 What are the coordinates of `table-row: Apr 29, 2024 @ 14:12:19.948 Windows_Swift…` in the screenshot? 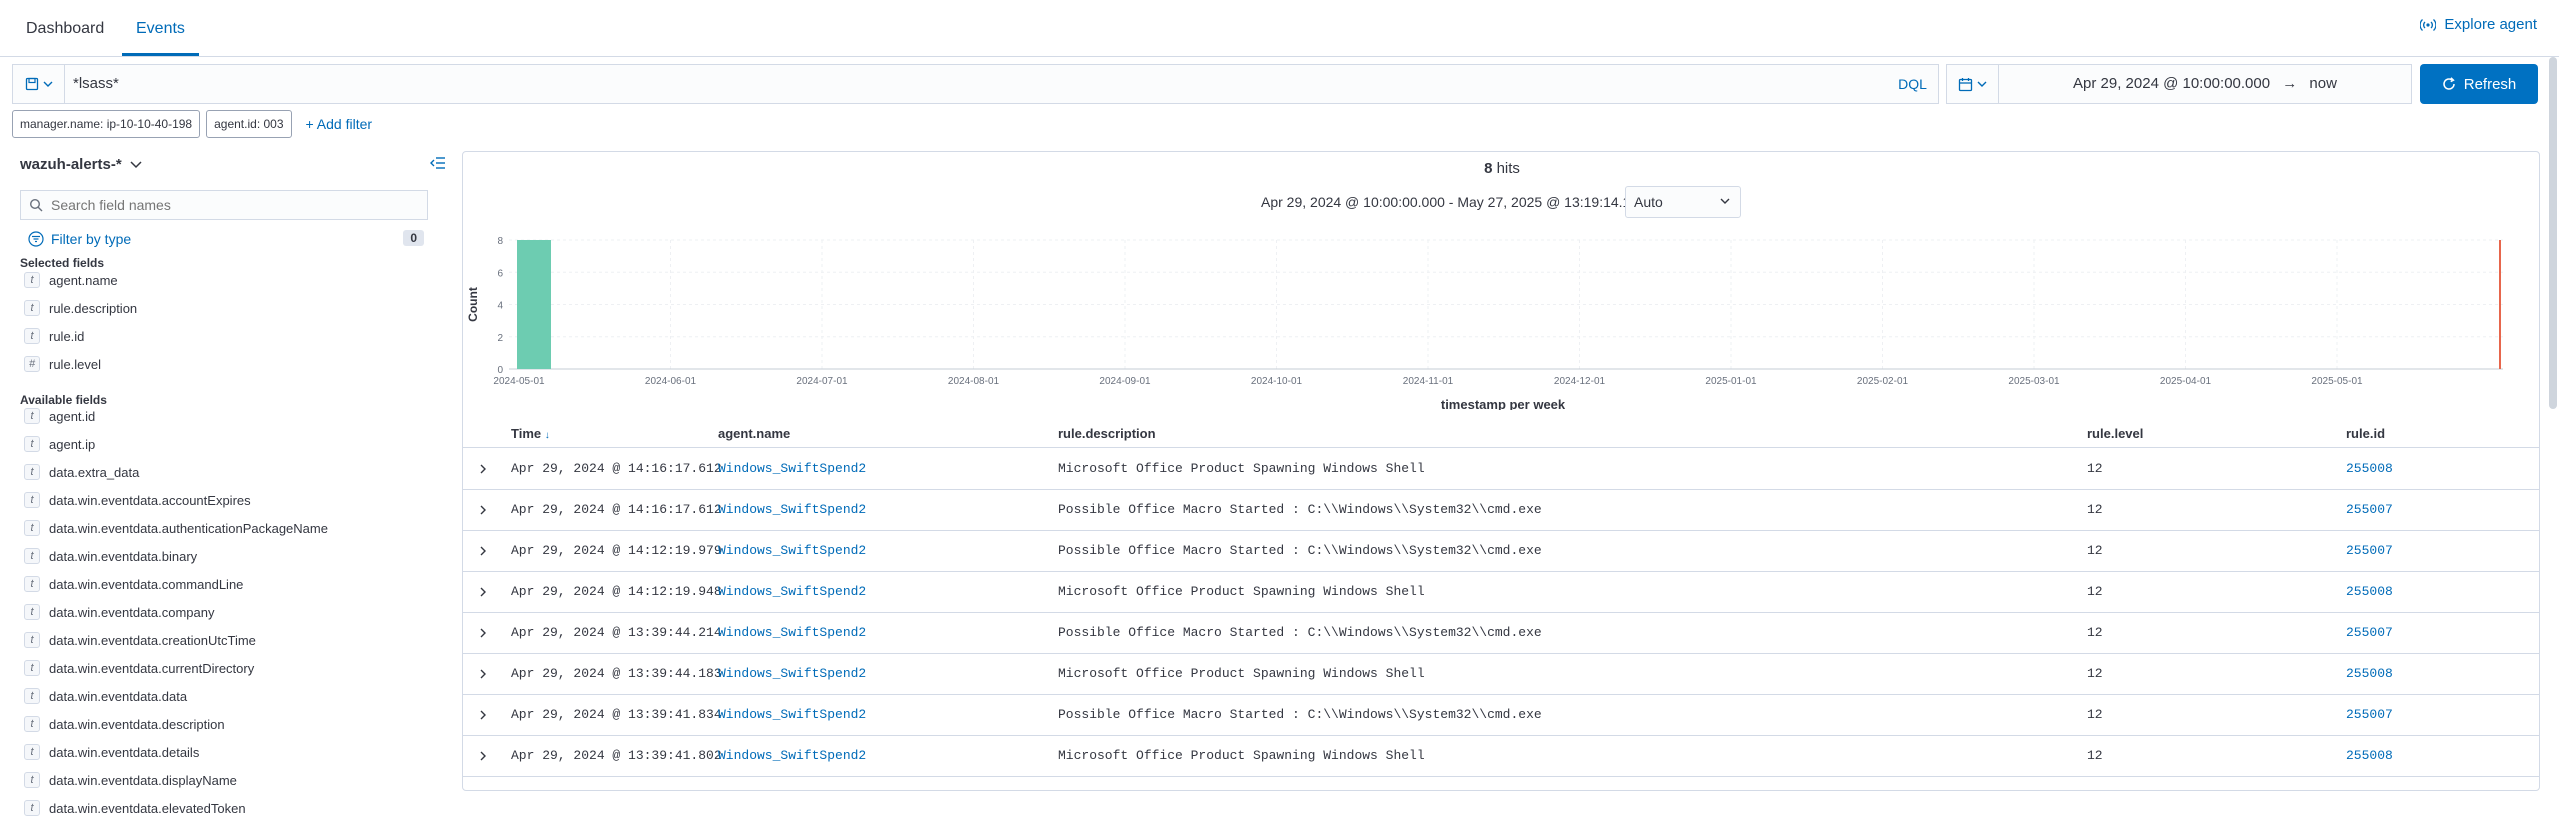 It's located at (1501, 592).